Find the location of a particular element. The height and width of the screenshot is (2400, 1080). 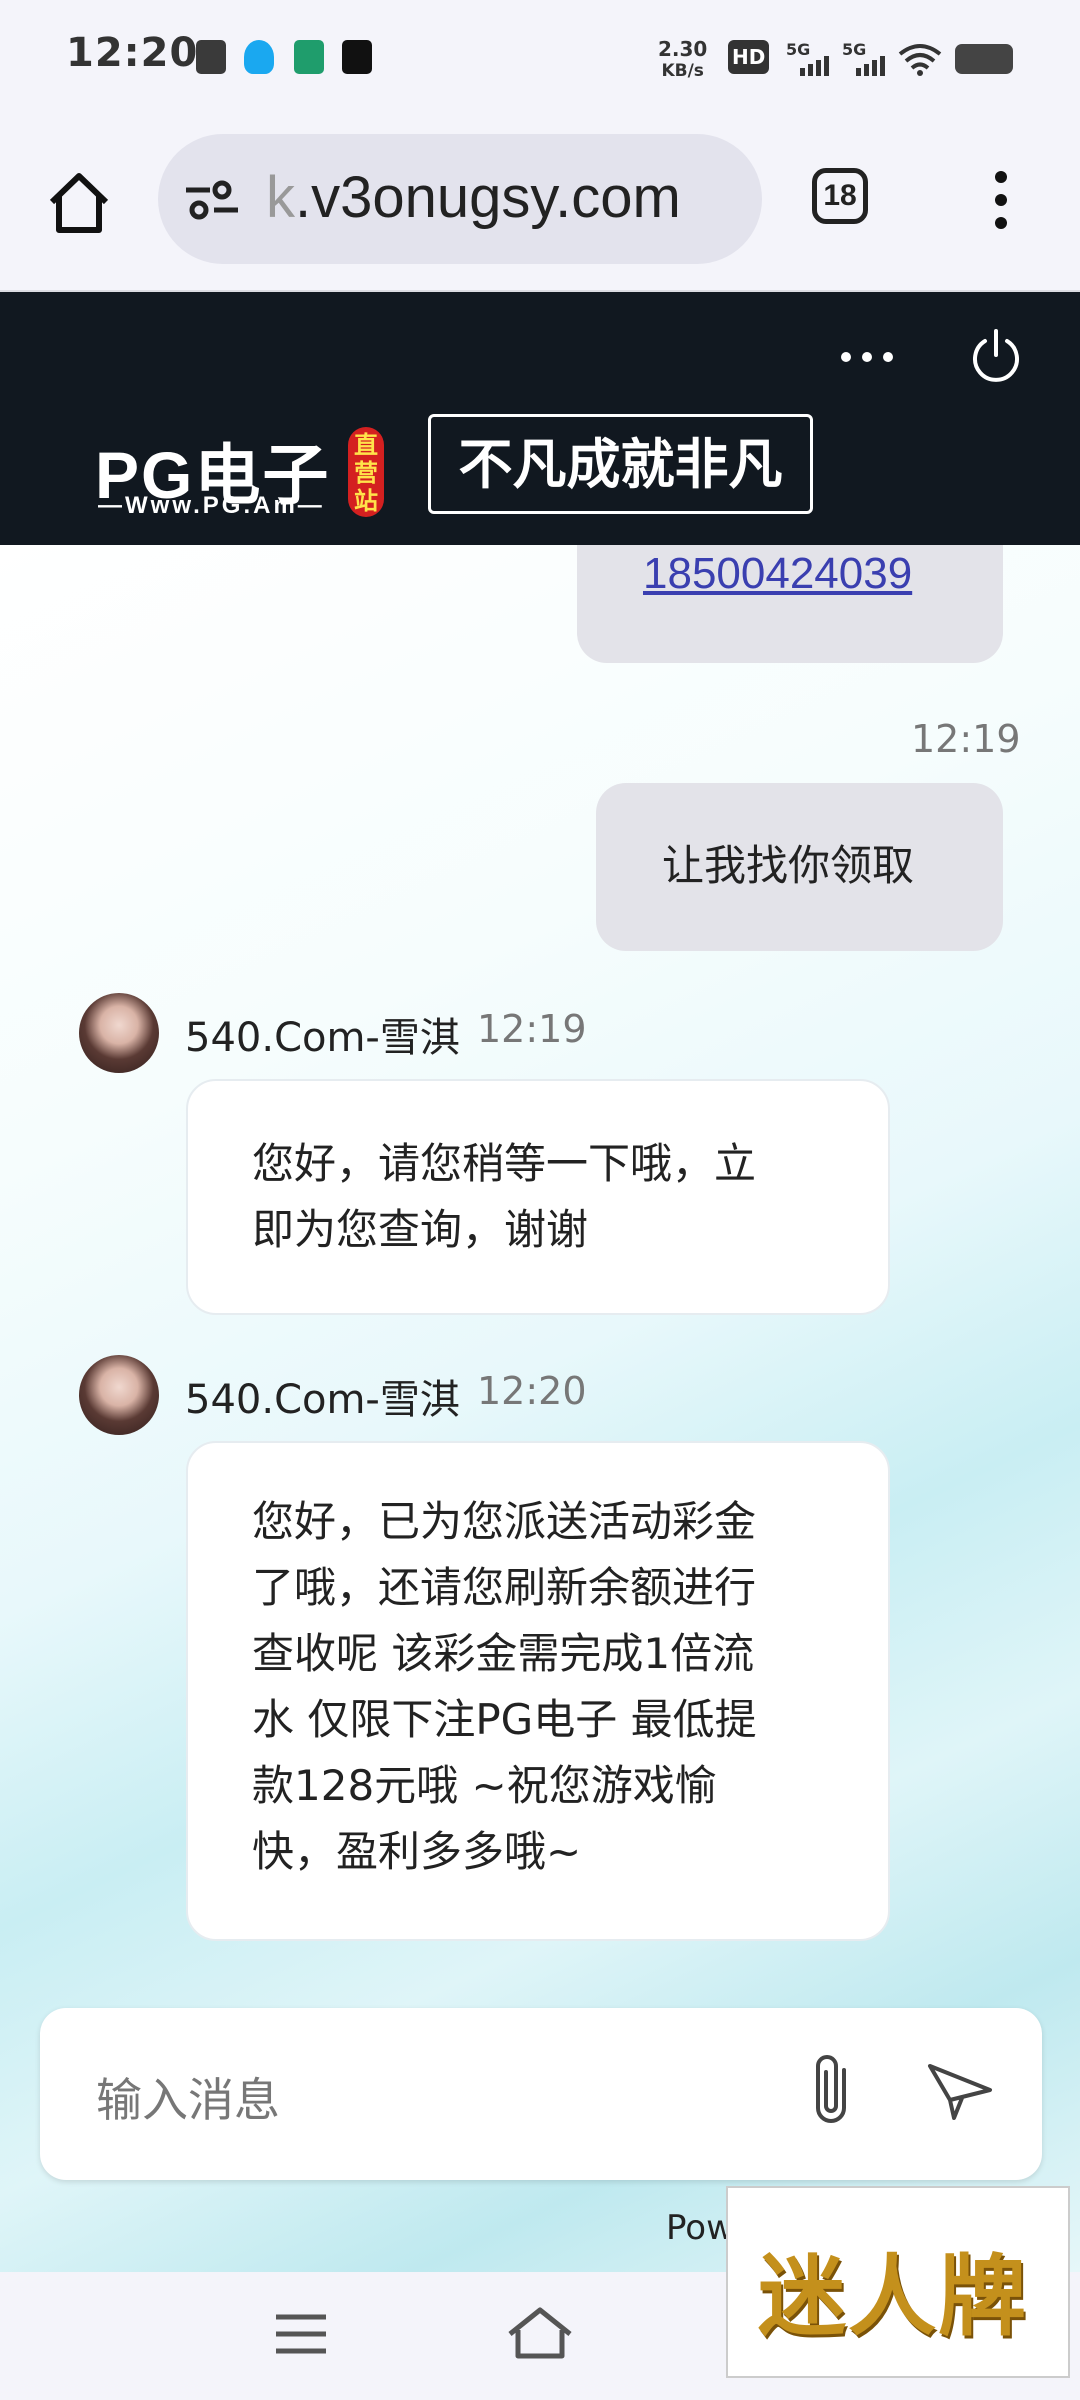

sim2-signal-icon is located at coordinates (870, 66).